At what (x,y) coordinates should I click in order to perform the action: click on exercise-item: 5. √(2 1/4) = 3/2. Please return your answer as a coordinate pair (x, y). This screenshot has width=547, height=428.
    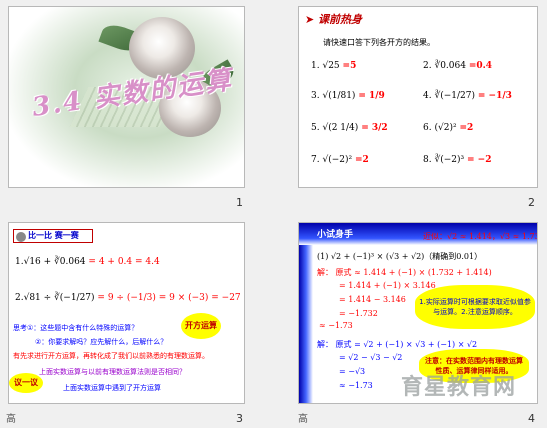
    Looking at the image, I should click on (349, 128).